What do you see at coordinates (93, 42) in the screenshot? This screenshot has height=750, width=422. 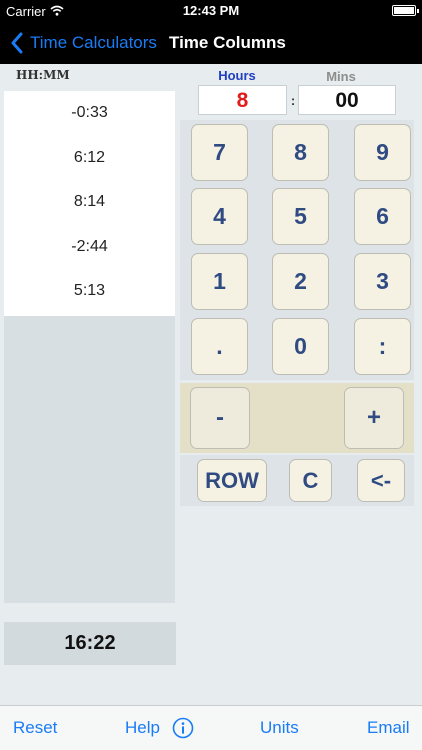 I see `back-button-label: Time Calculators` at bounding box center [93, 42].